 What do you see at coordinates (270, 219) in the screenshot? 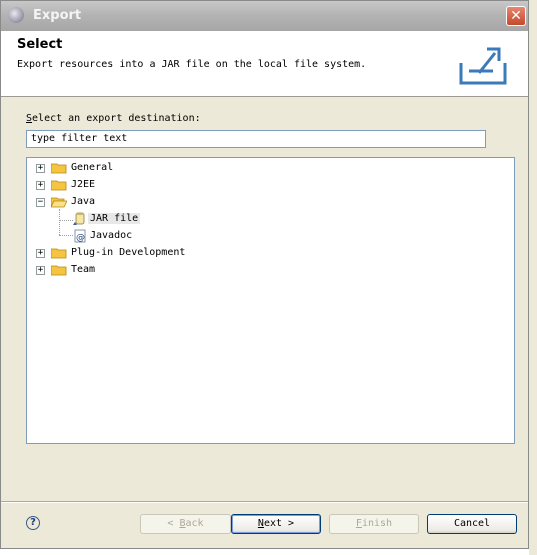
I see `tree-item-jar-file: JAR file` at bounding box center [270, 219].